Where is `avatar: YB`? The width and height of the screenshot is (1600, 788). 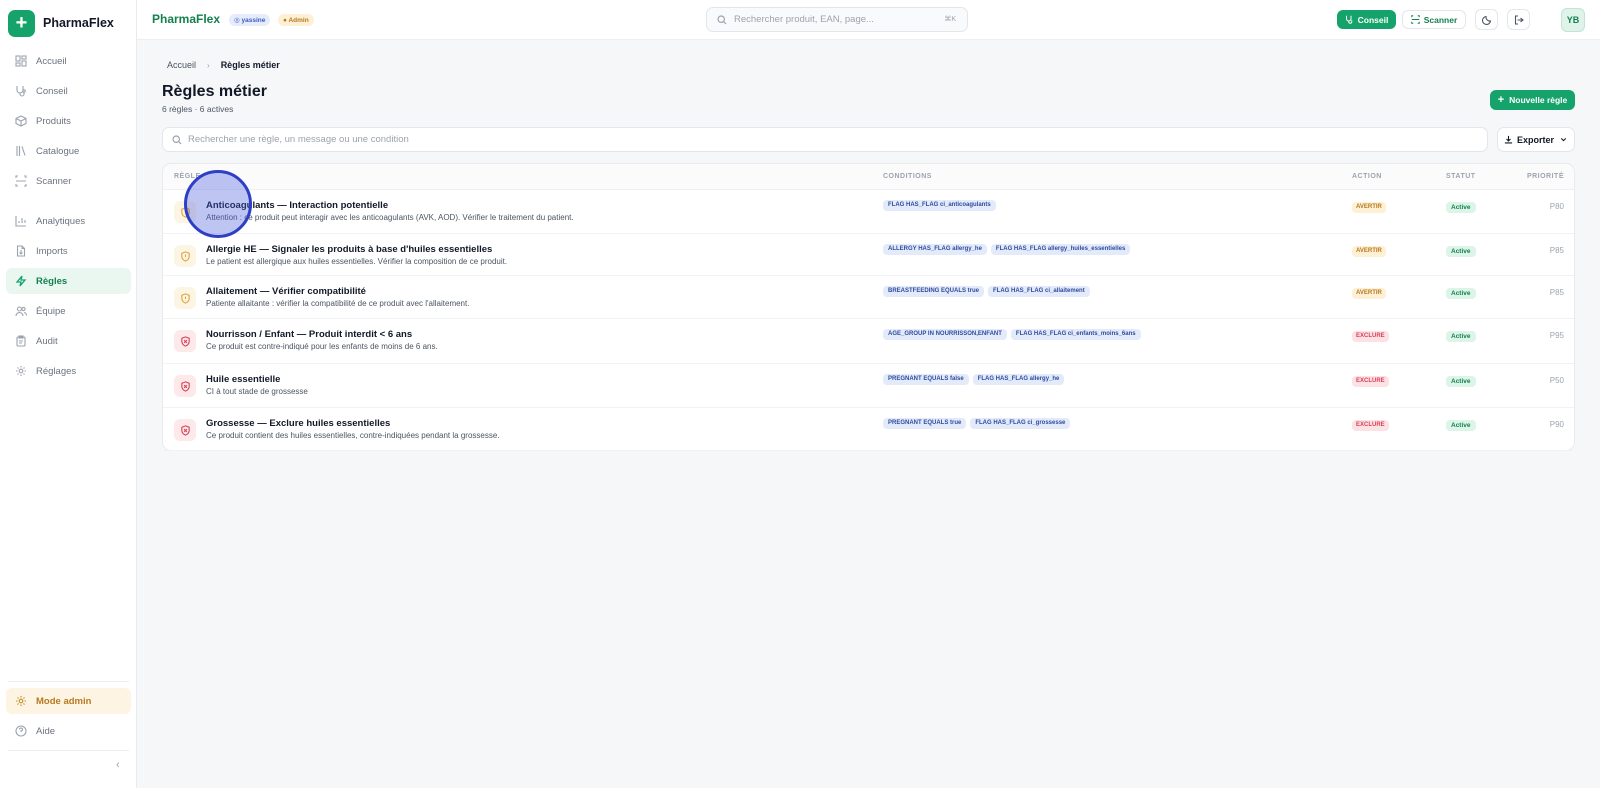
avatar: YB is located at coordinates (1573, 20).